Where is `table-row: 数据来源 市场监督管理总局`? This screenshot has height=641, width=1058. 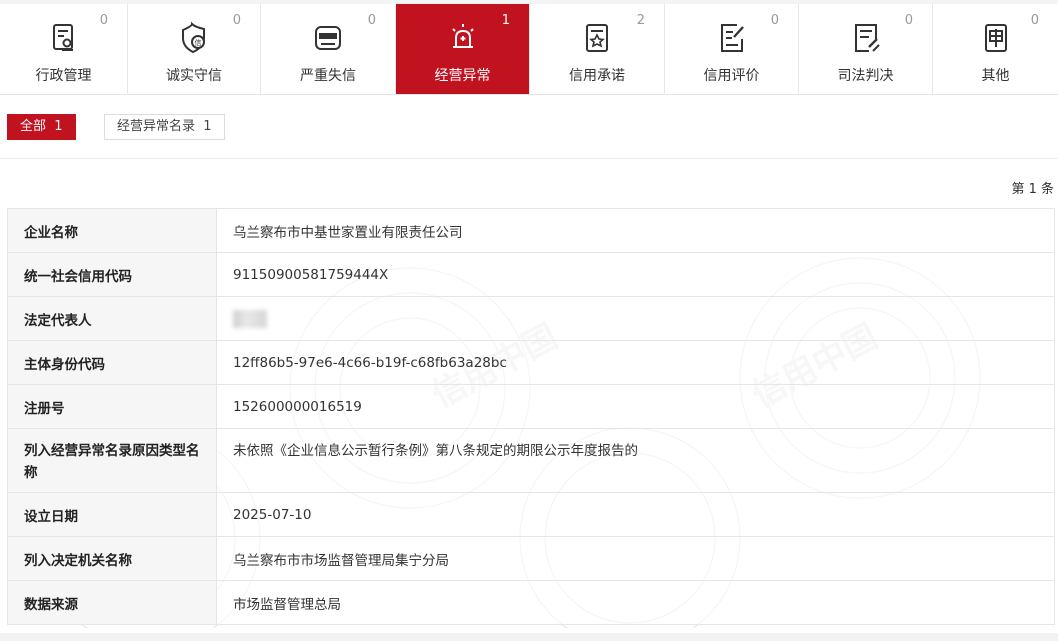 table-row: 数据来源 市场监督管理总局 is located at coordinates (531, 602).